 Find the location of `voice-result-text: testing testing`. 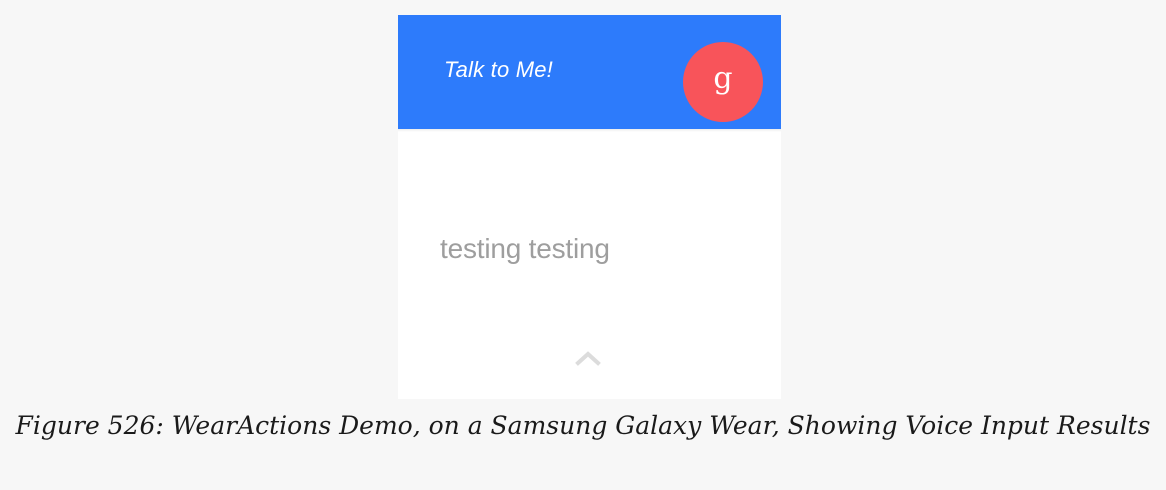

voice-result-text: testing testing is located at coordinates (525, 248).